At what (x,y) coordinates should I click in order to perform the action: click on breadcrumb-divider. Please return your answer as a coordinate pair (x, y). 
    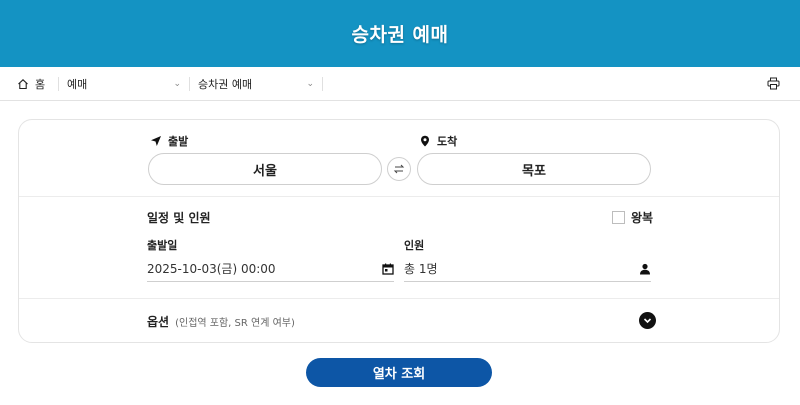
    Looking at the image, I should click on (322, 83).